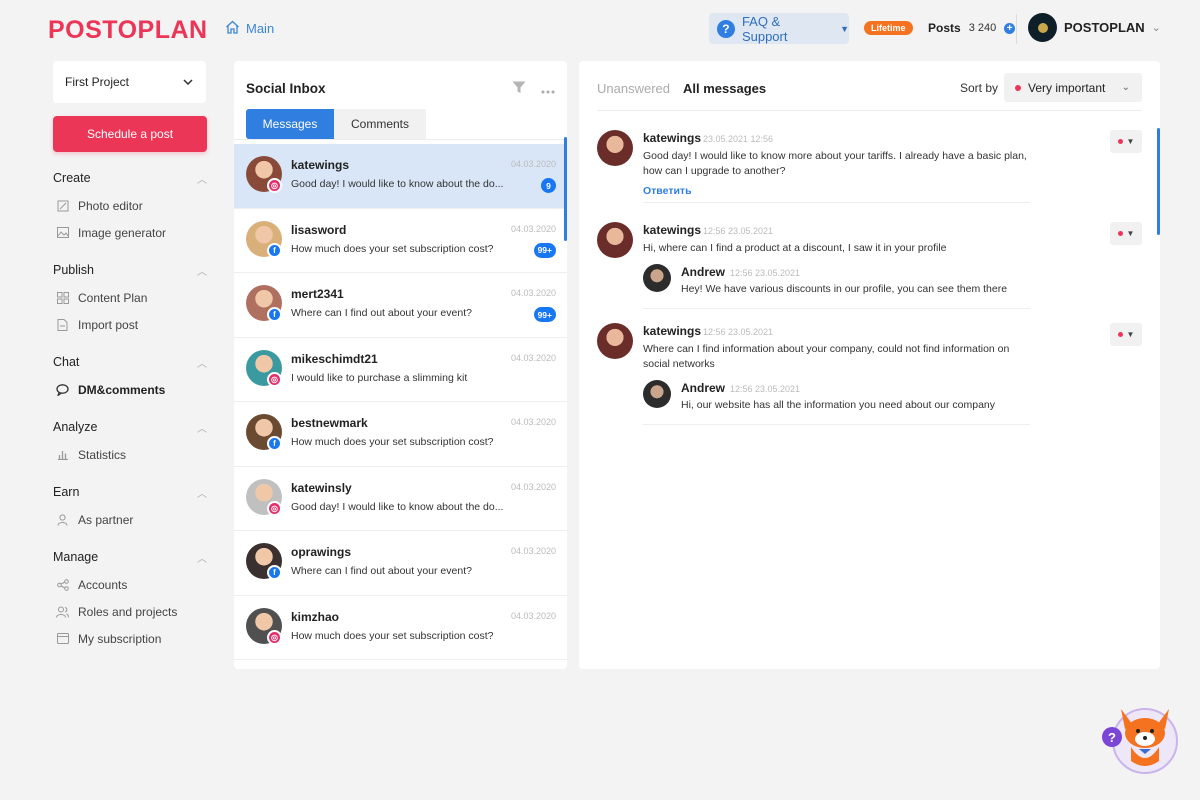 The height and width of the screenshot is (800, 1200). What do you see at coordinates (1143, 737) in the screenshot?
I see `fox-mascot-icon: ?` at bounding box center [1143, 737].